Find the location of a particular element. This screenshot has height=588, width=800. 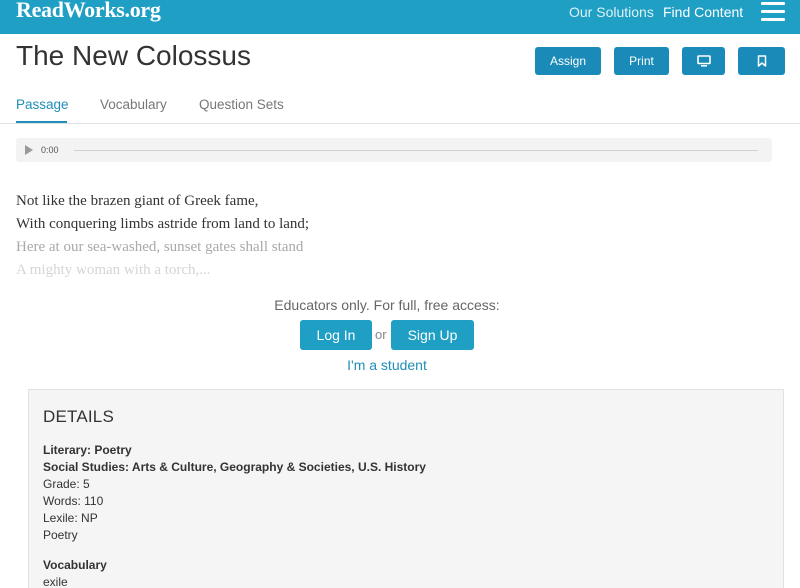

tab-vocabulary: Vocabulary is located at coordinates (133, 104).